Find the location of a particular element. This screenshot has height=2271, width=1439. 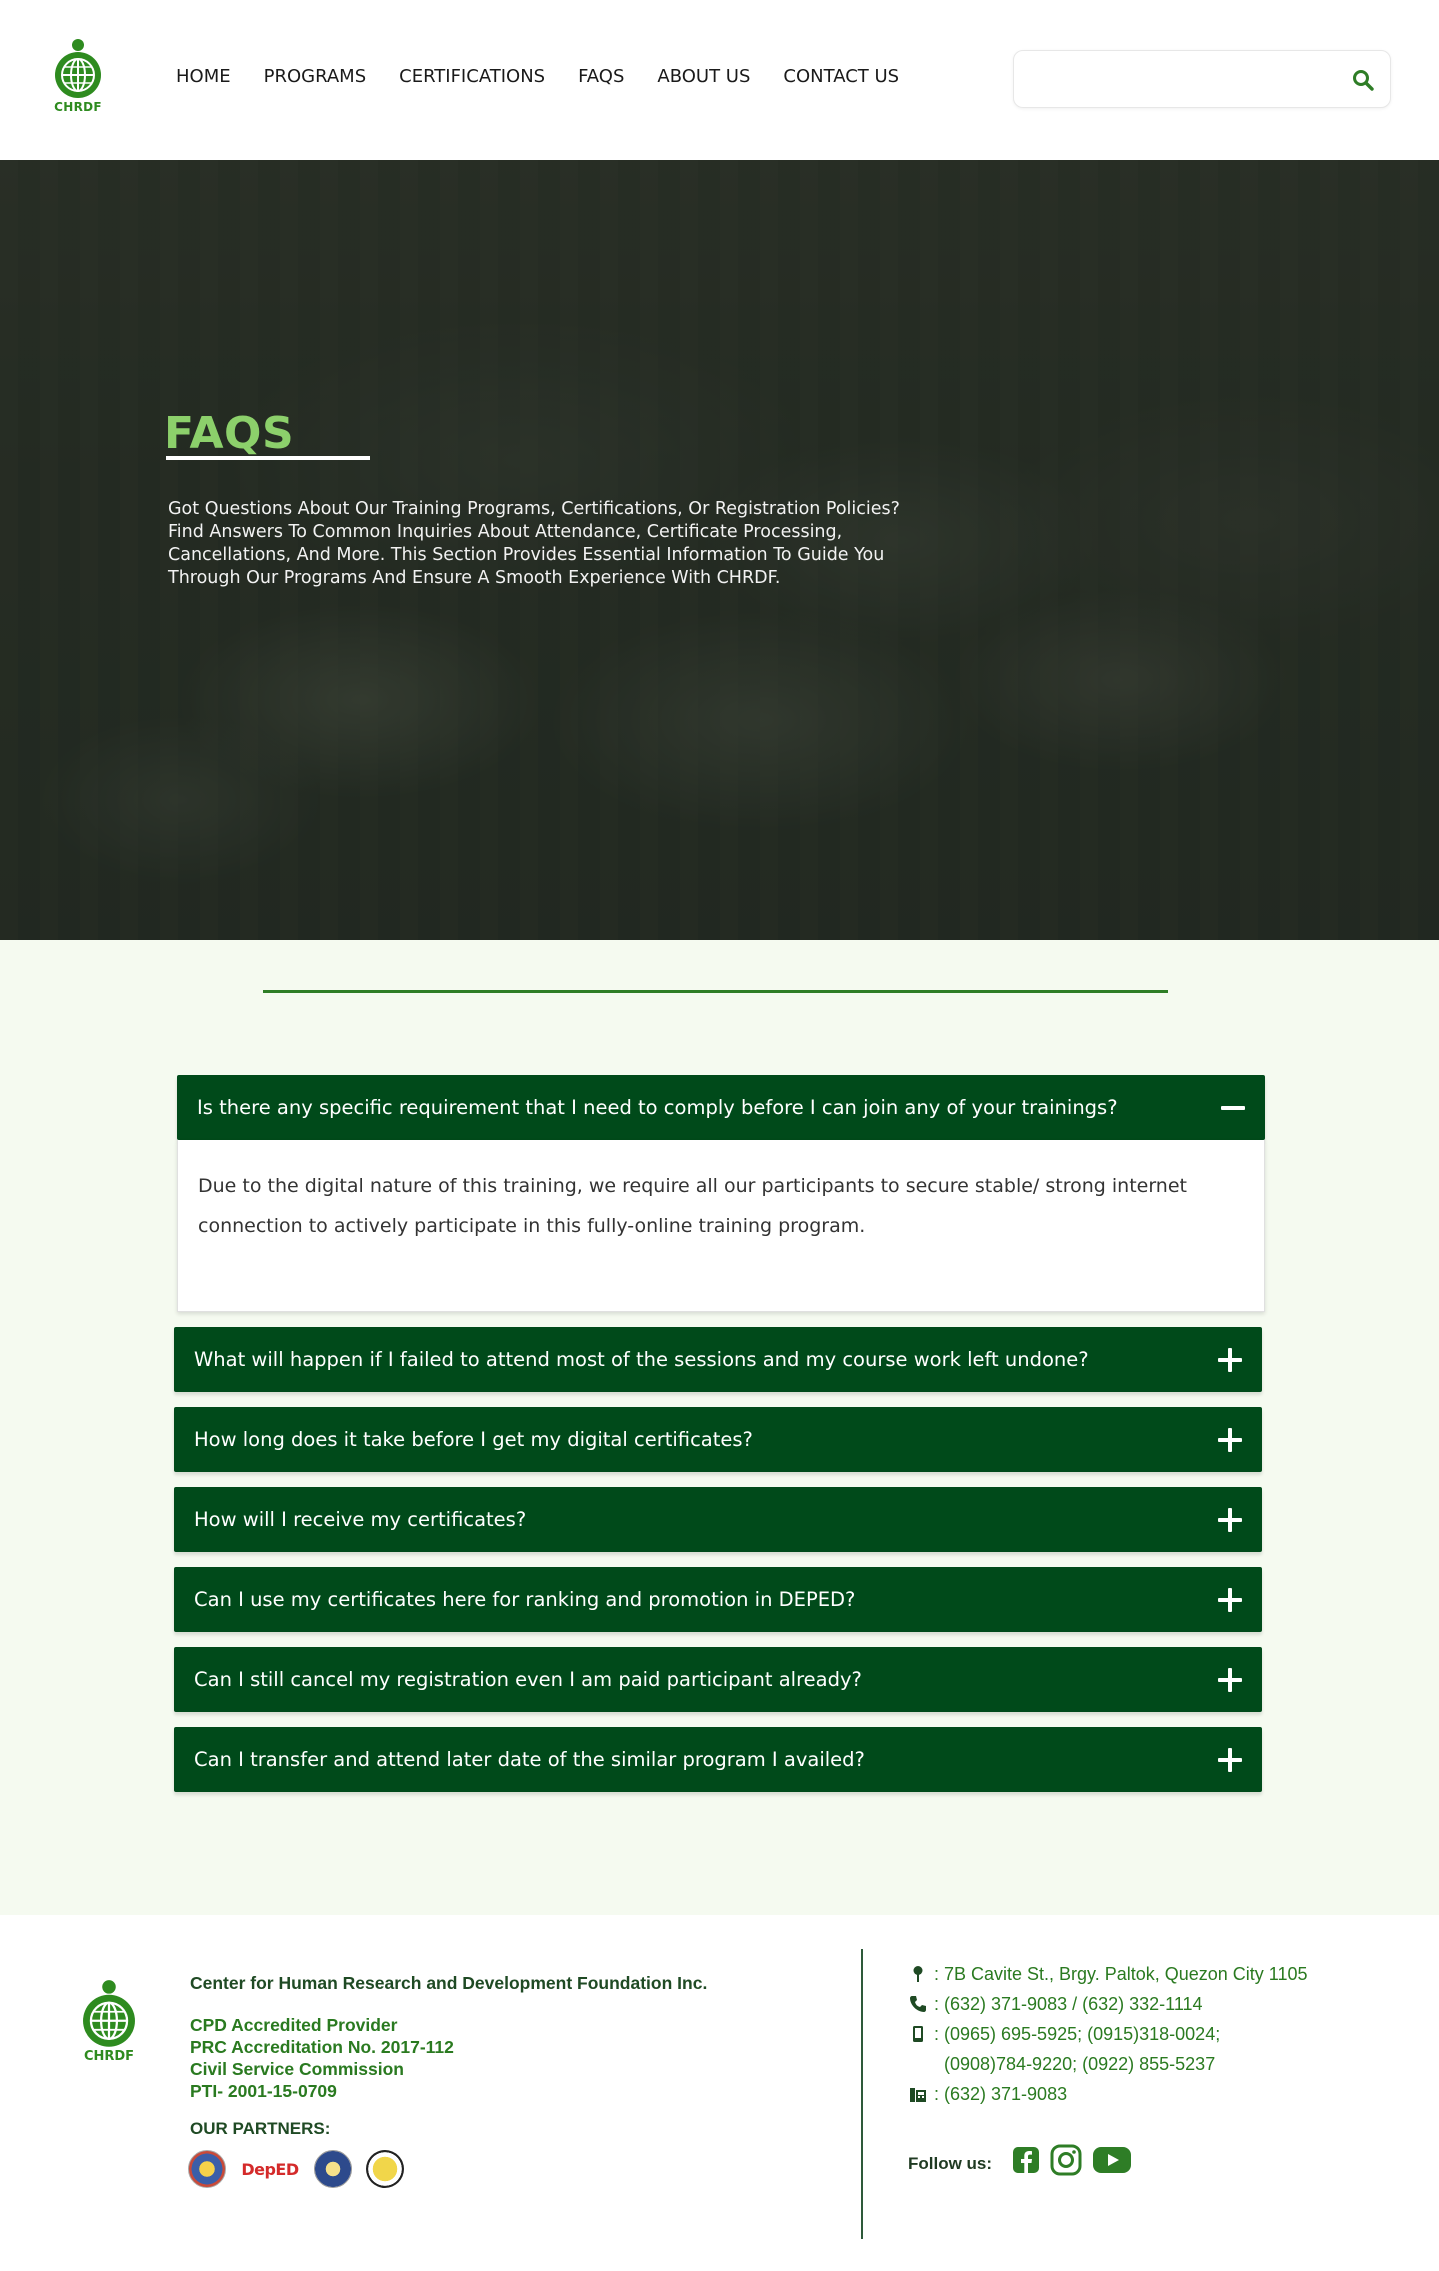

partner-logos: DepED is located at coordinates (303, 2169).